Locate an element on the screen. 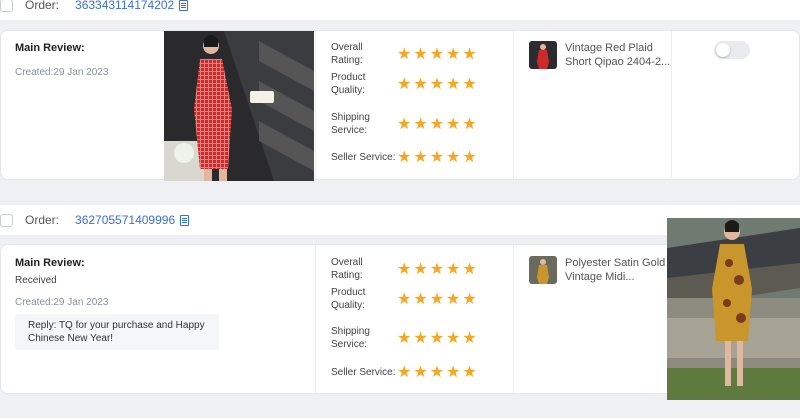  order-header: Order: 363343114174202 is located at coordinates (400, 10).